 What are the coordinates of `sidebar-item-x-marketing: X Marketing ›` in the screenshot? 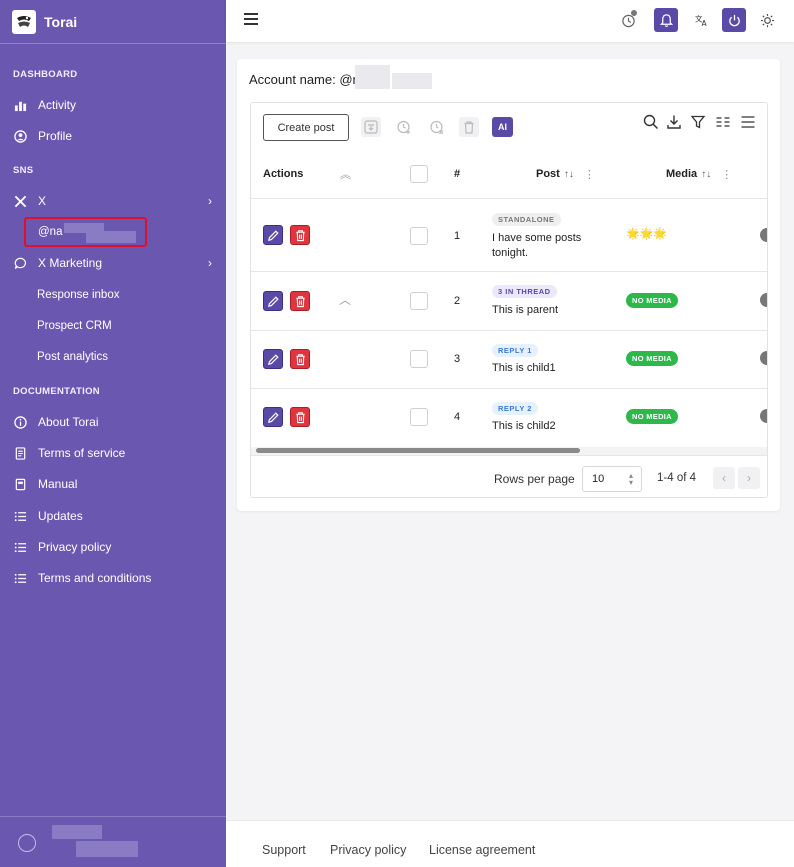 It's located at (113, 263).